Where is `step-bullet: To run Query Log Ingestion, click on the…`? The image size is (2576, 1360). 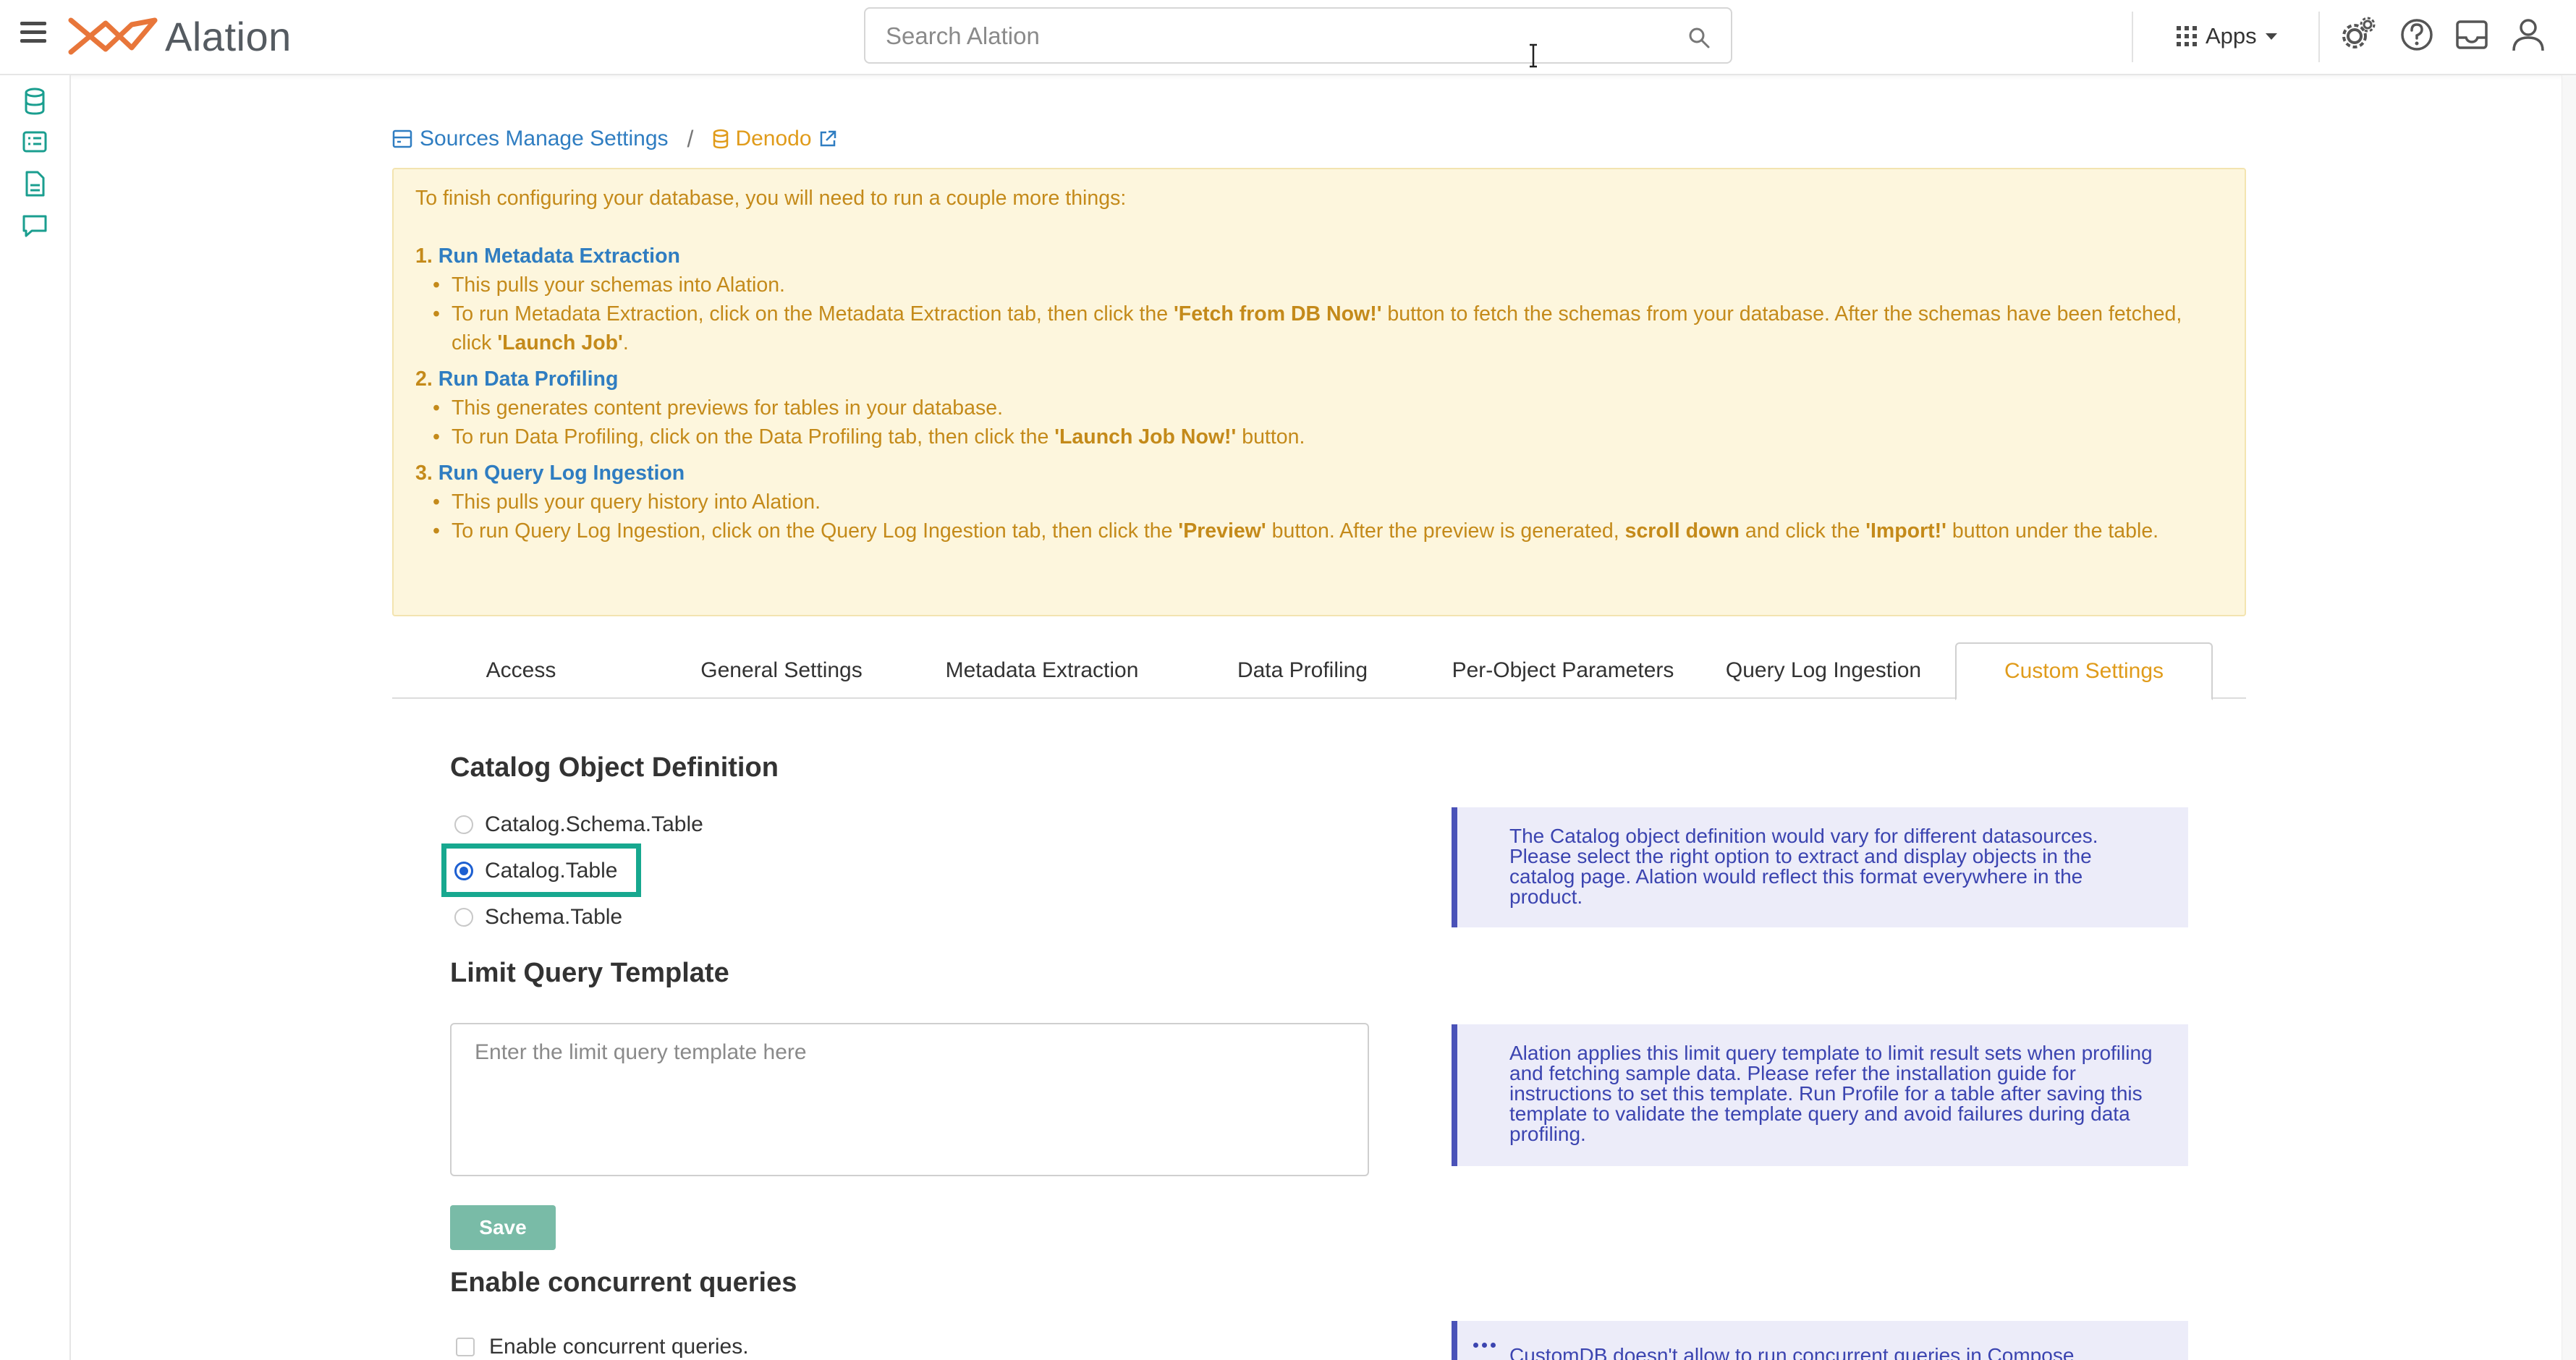 step-bullet: To run Query Log Ingestion, click on the… is located at coordinates (1328, 531).